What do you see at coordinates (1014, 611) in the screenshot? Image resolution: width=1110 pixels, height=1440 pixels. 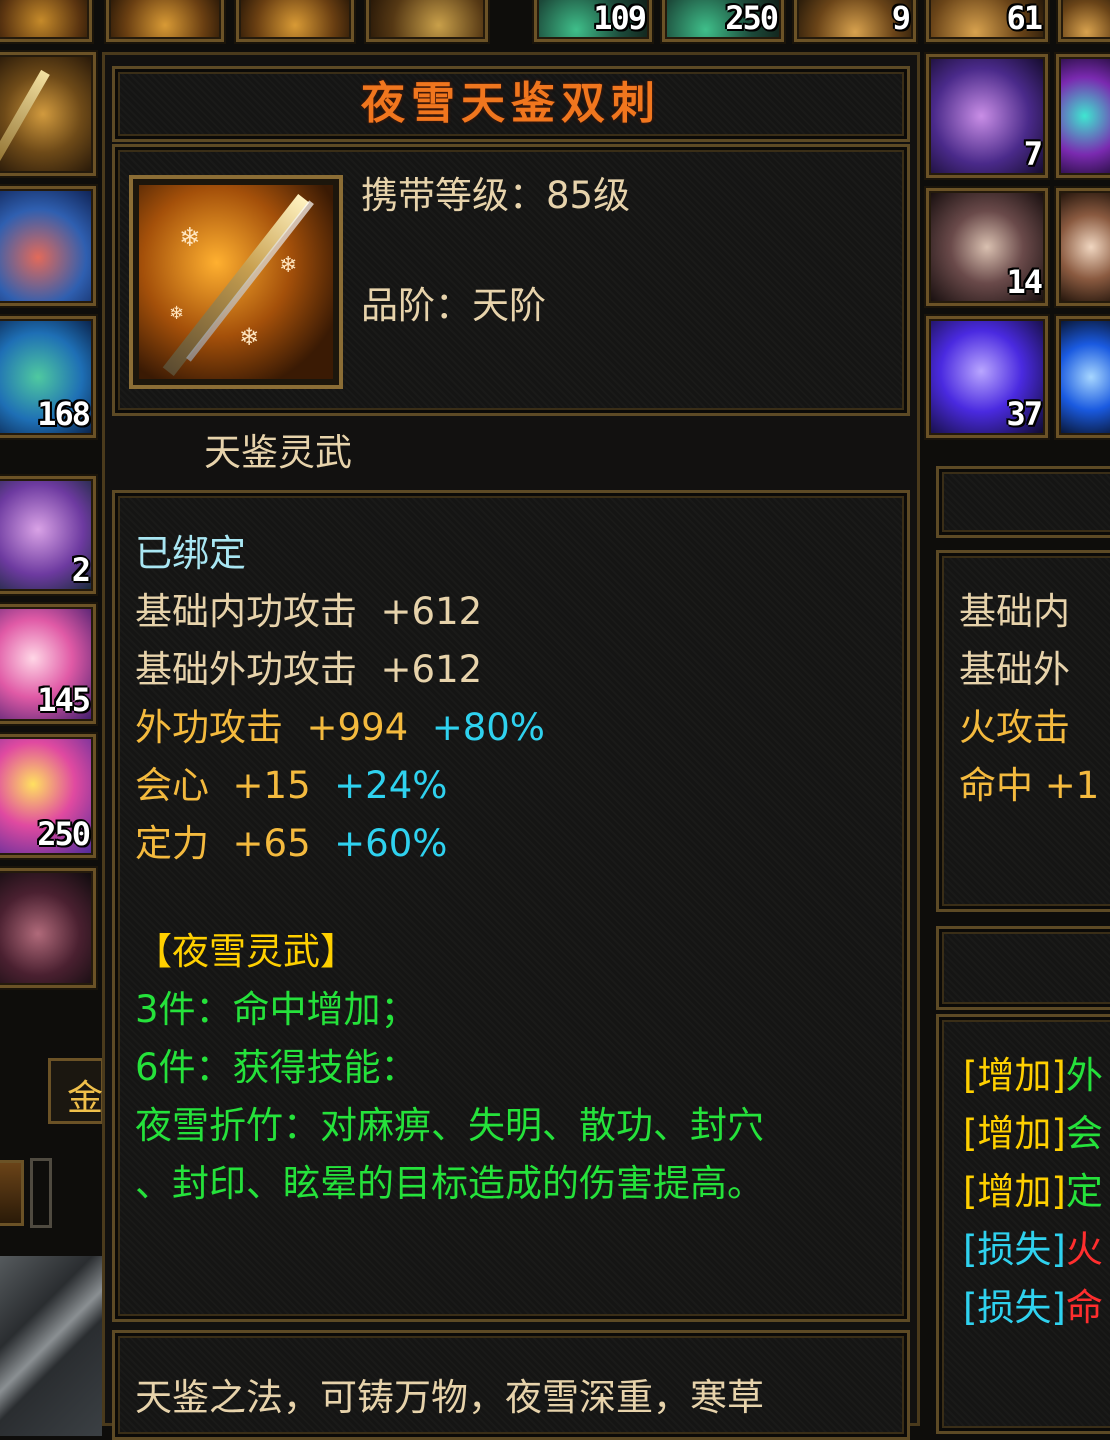 I see `compare-stat: 基础内` at bounding box center [1014, 611].